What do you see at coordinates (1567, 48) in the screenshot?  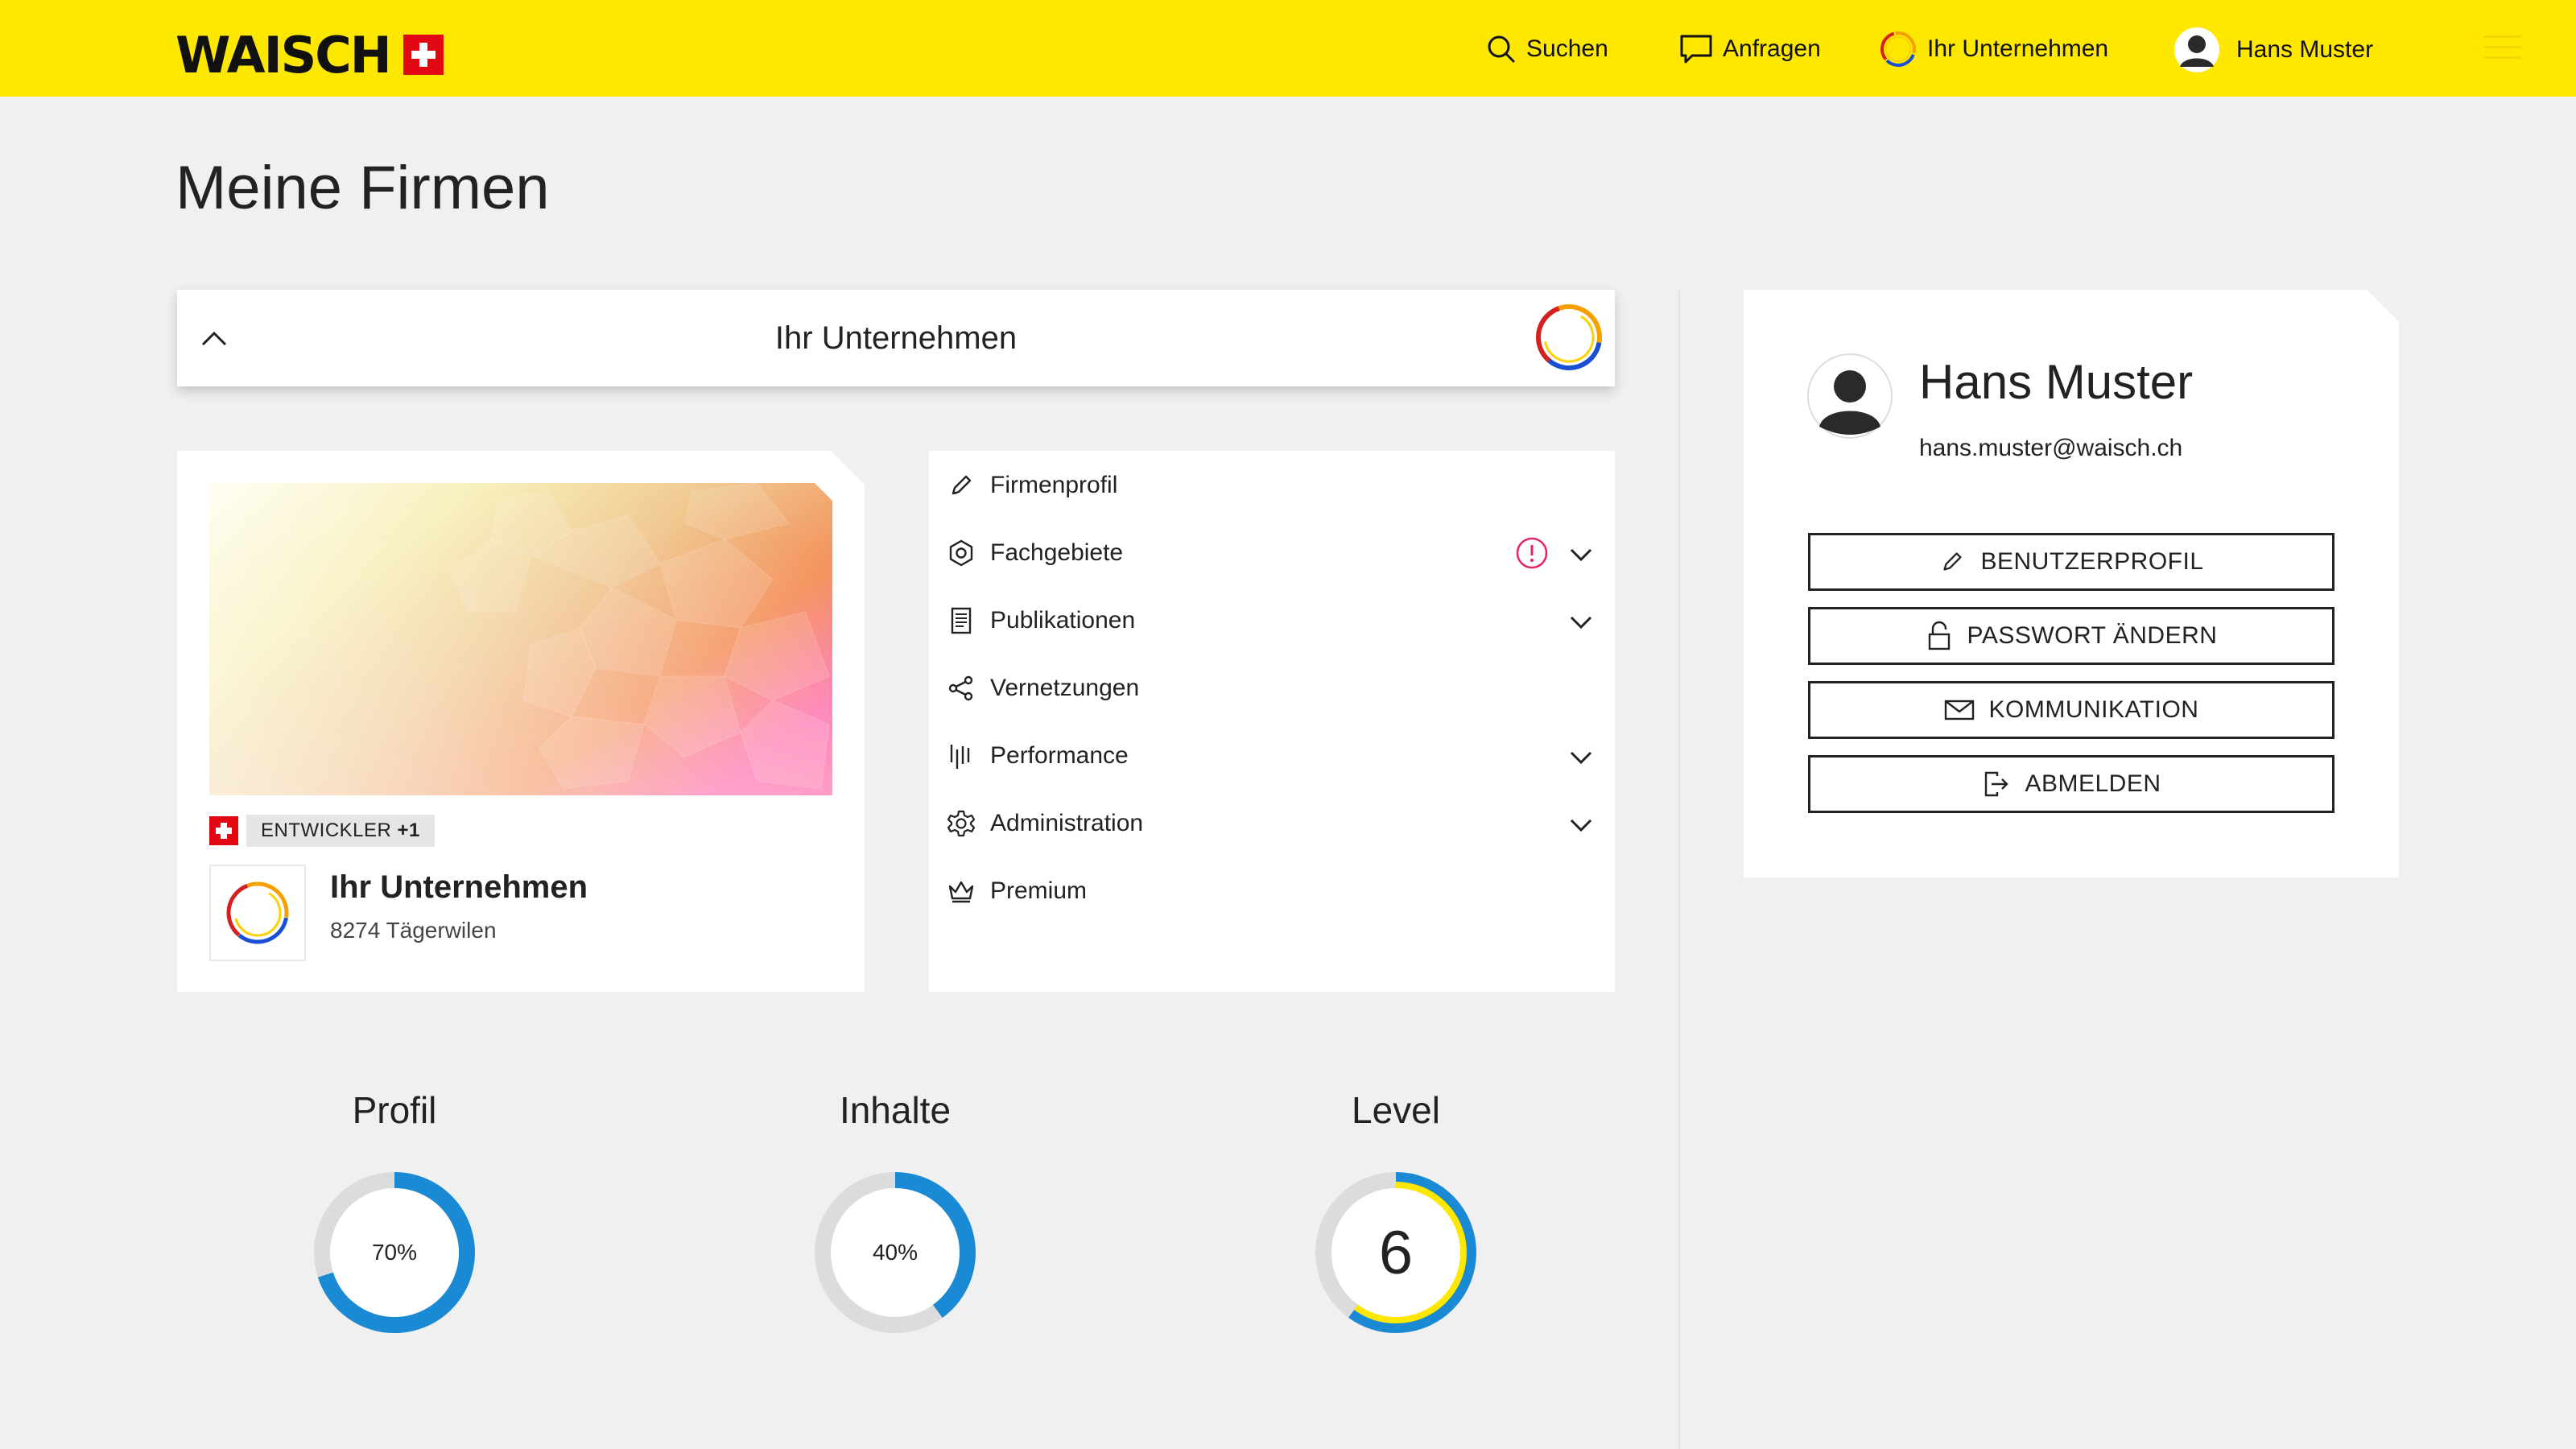 I see `nav-search-label: Suchen` at bounding box center [1567, 48].